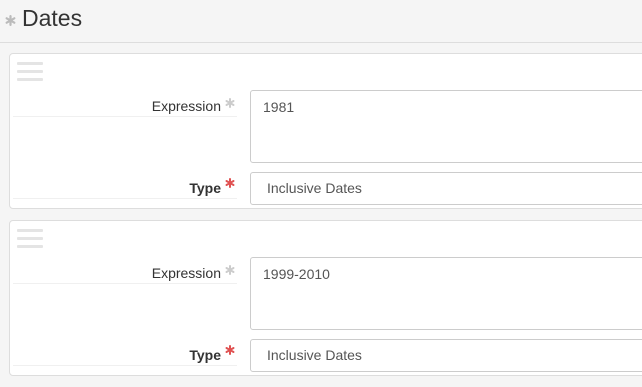 The image size is (642, 387). What do you see at coordinates (446, 126) in the screenshot?
I see `expression-textarea: 1981` at bounding box center [446, 126].